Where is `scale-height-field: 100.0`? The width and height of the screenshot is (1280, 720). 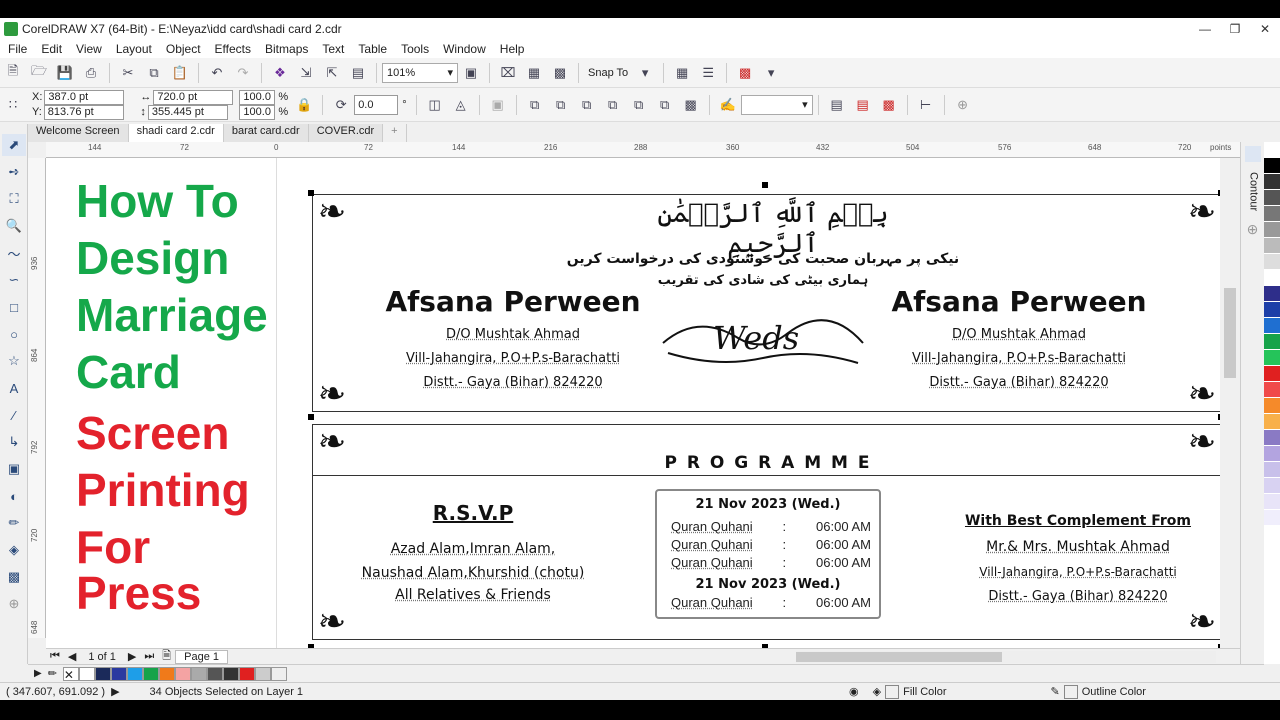
scale-height-field: 100.0 is located at coordinates (257, 112).